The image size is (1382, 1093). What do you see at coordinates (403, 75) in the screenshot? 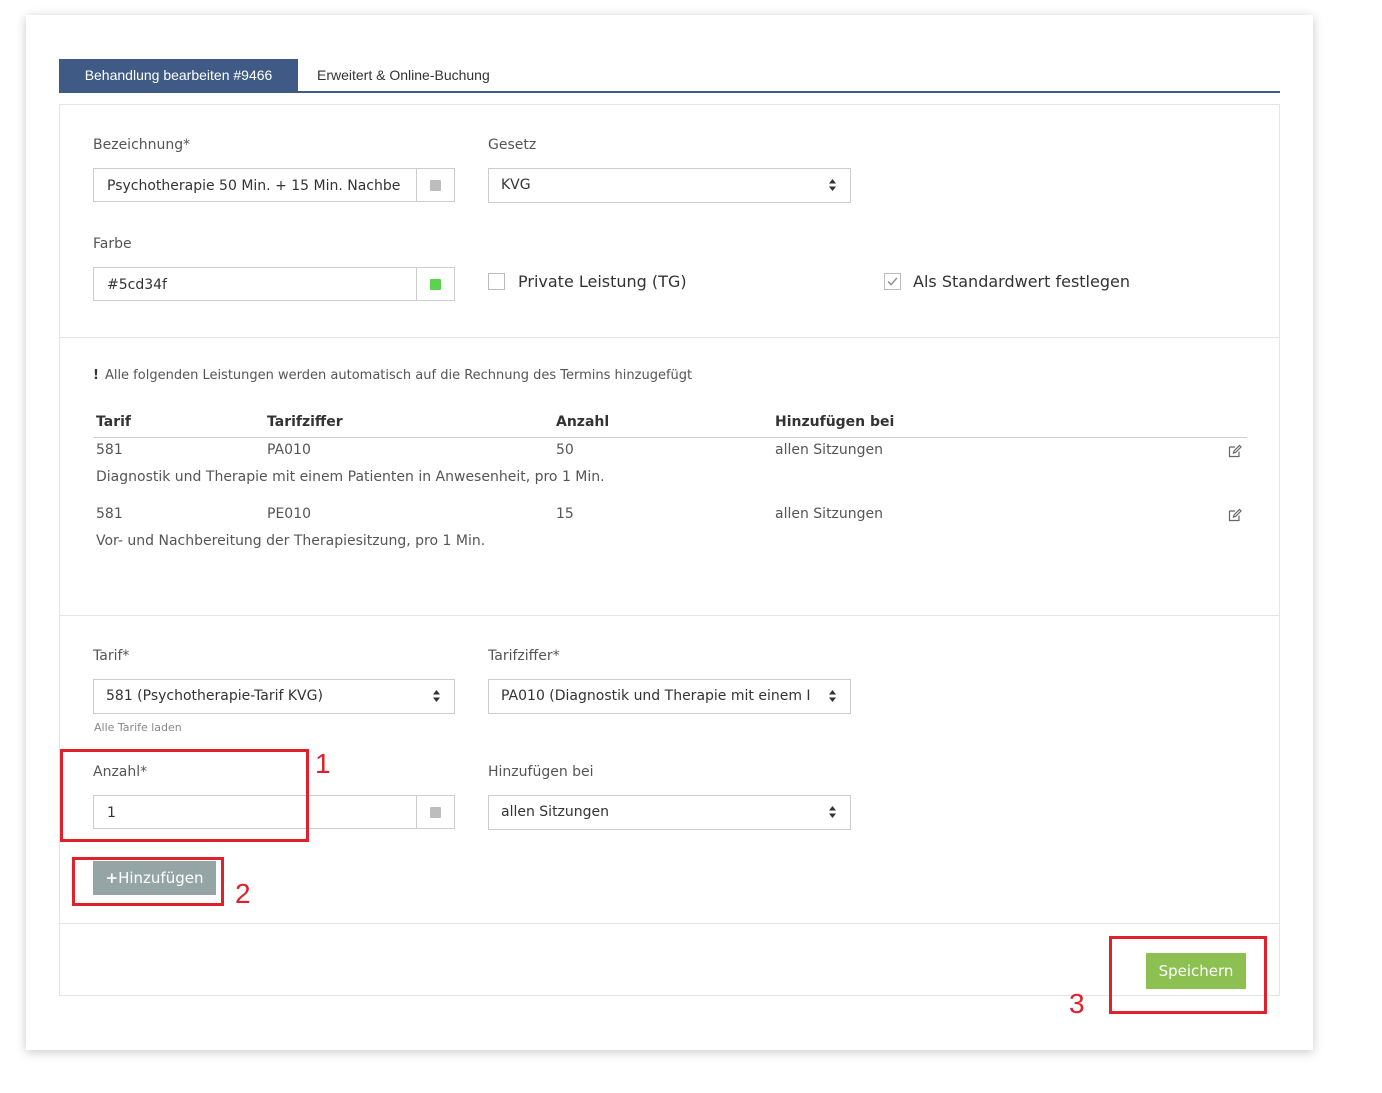
I see `tab-erweitert-online-buchung: Erweitert & Online-Buchung` at bounding box center [403, 75].